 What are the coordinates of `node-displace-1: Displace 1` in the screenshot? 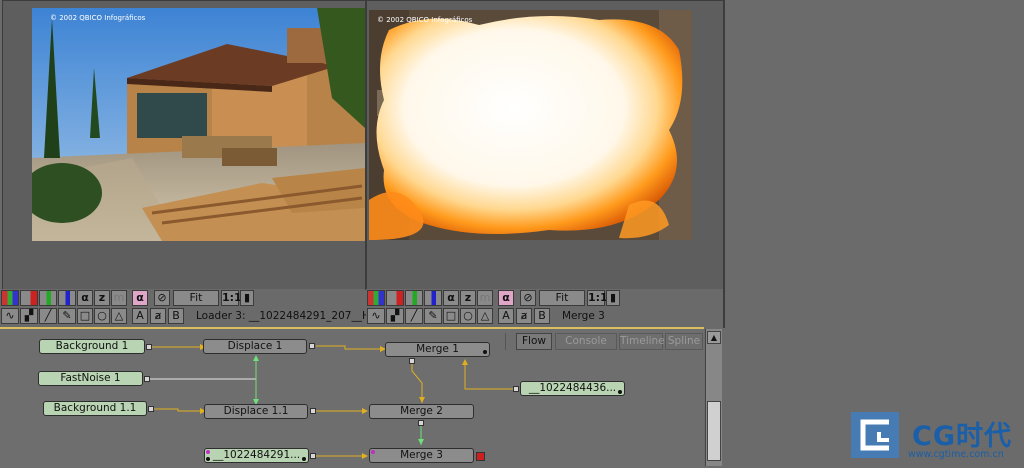 It's located at (255, 346).